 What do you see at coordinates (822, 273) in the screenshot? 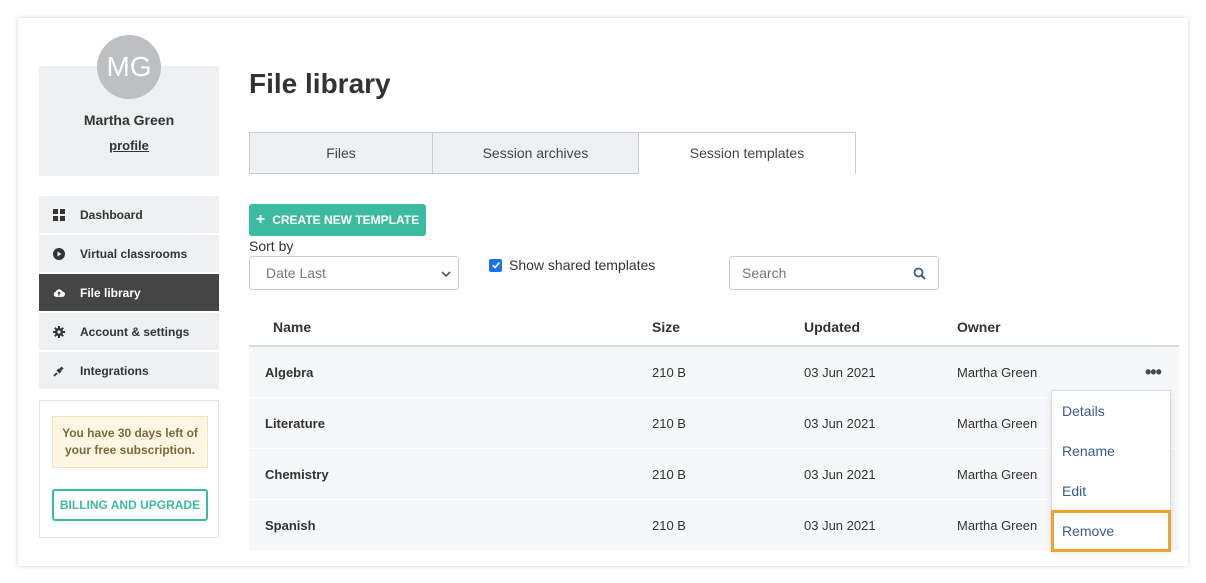
I see `search-input` at bounding box center [822, 273].